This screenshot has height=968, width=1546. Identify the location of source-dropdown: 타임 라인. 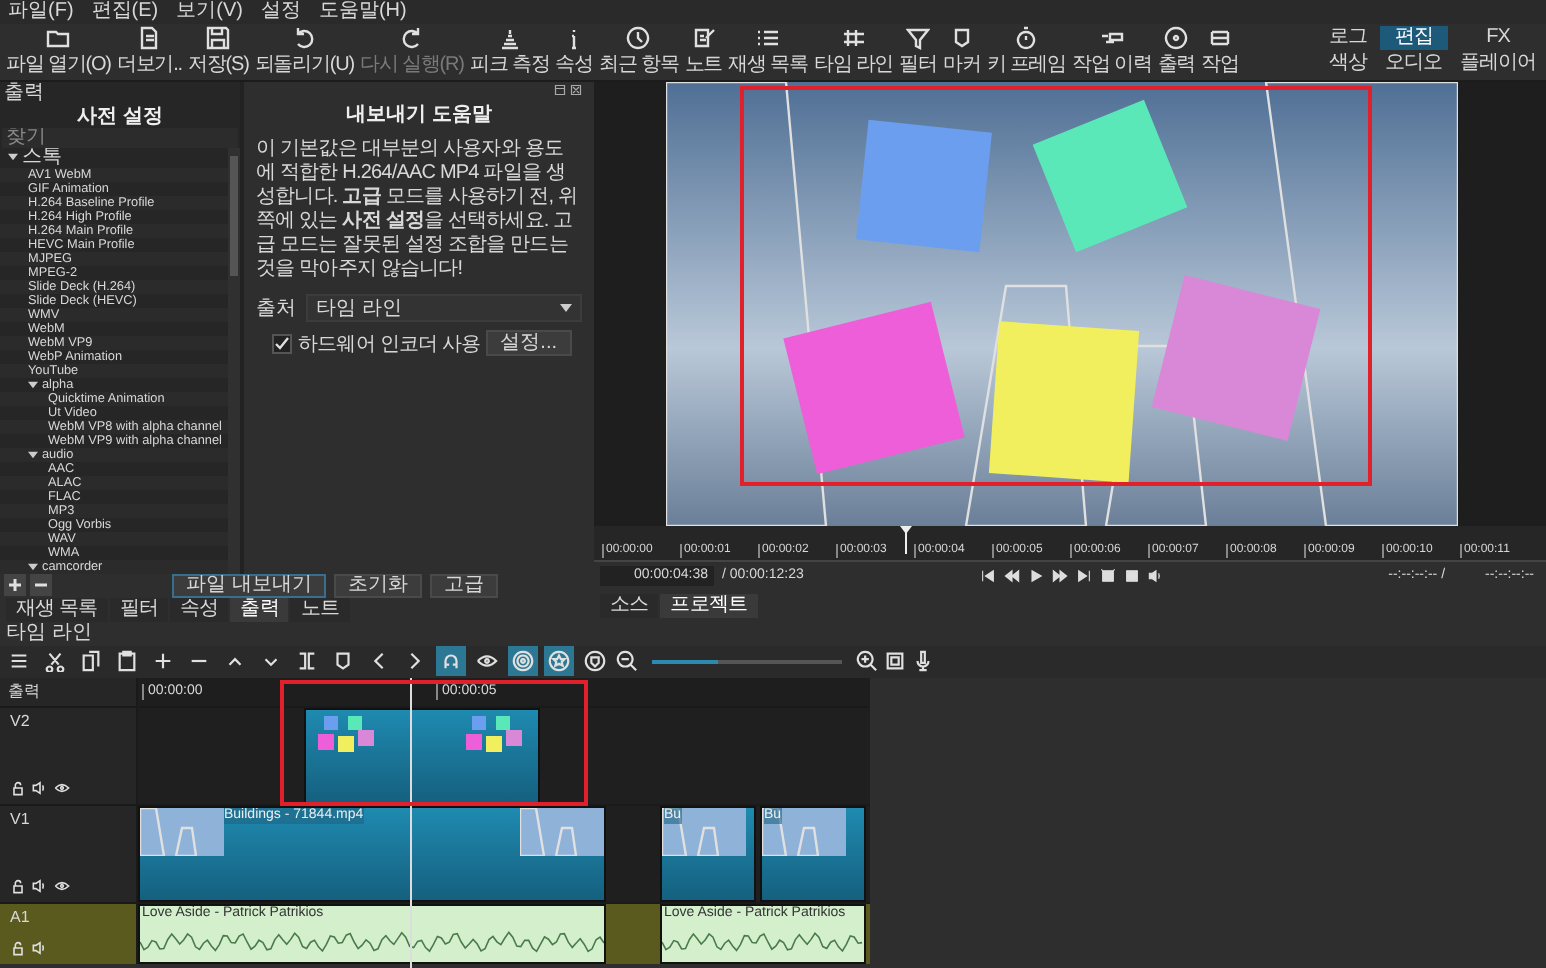
(444, 307).